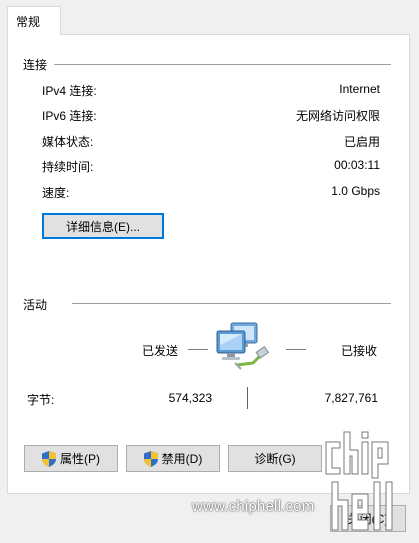 The image size is (419, 543). Describe the element at coordinates (211, 193) in the screenshot. I see `speed-row: 速度: 1.0 Gbps` at that location.